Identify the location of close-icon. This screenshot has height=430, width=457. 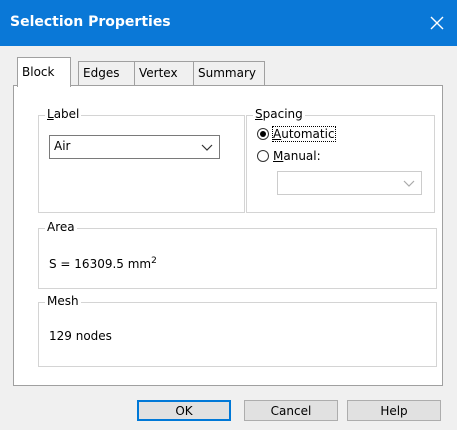
(437, 23).